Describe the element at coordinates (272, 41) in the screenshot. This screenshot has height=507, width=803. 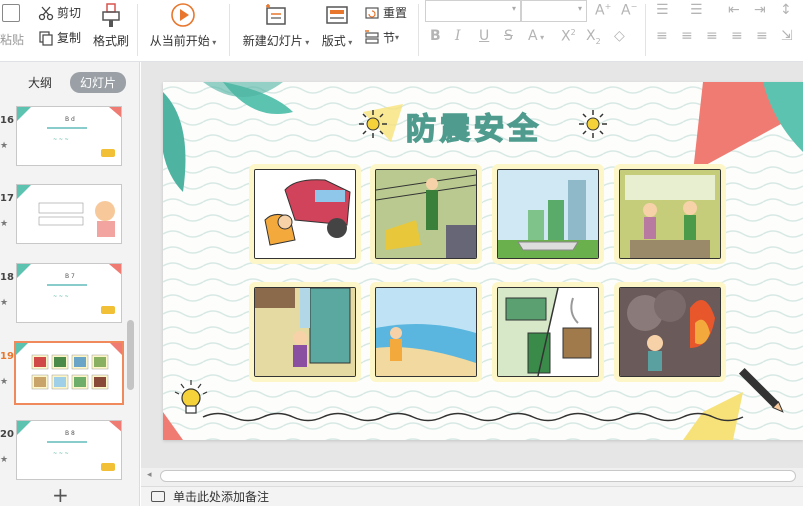
I see `new-slide-label: 新建幻灯片` at that location.